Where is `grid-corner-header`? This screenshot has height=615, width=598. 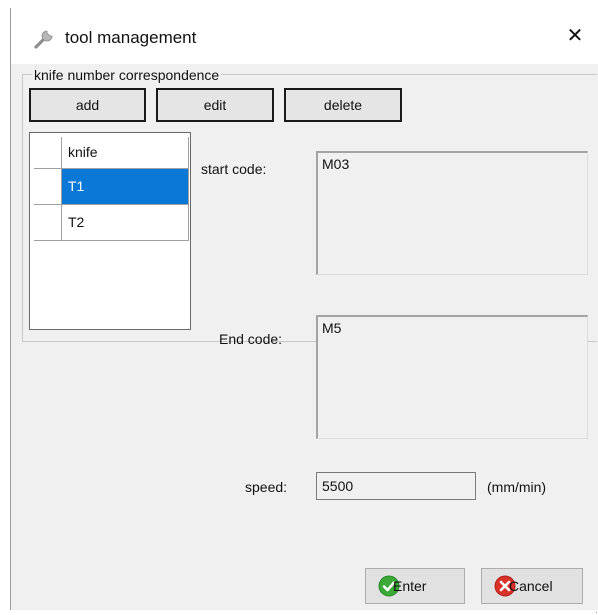 grid-corner-header is located at coordinates (48, 153).